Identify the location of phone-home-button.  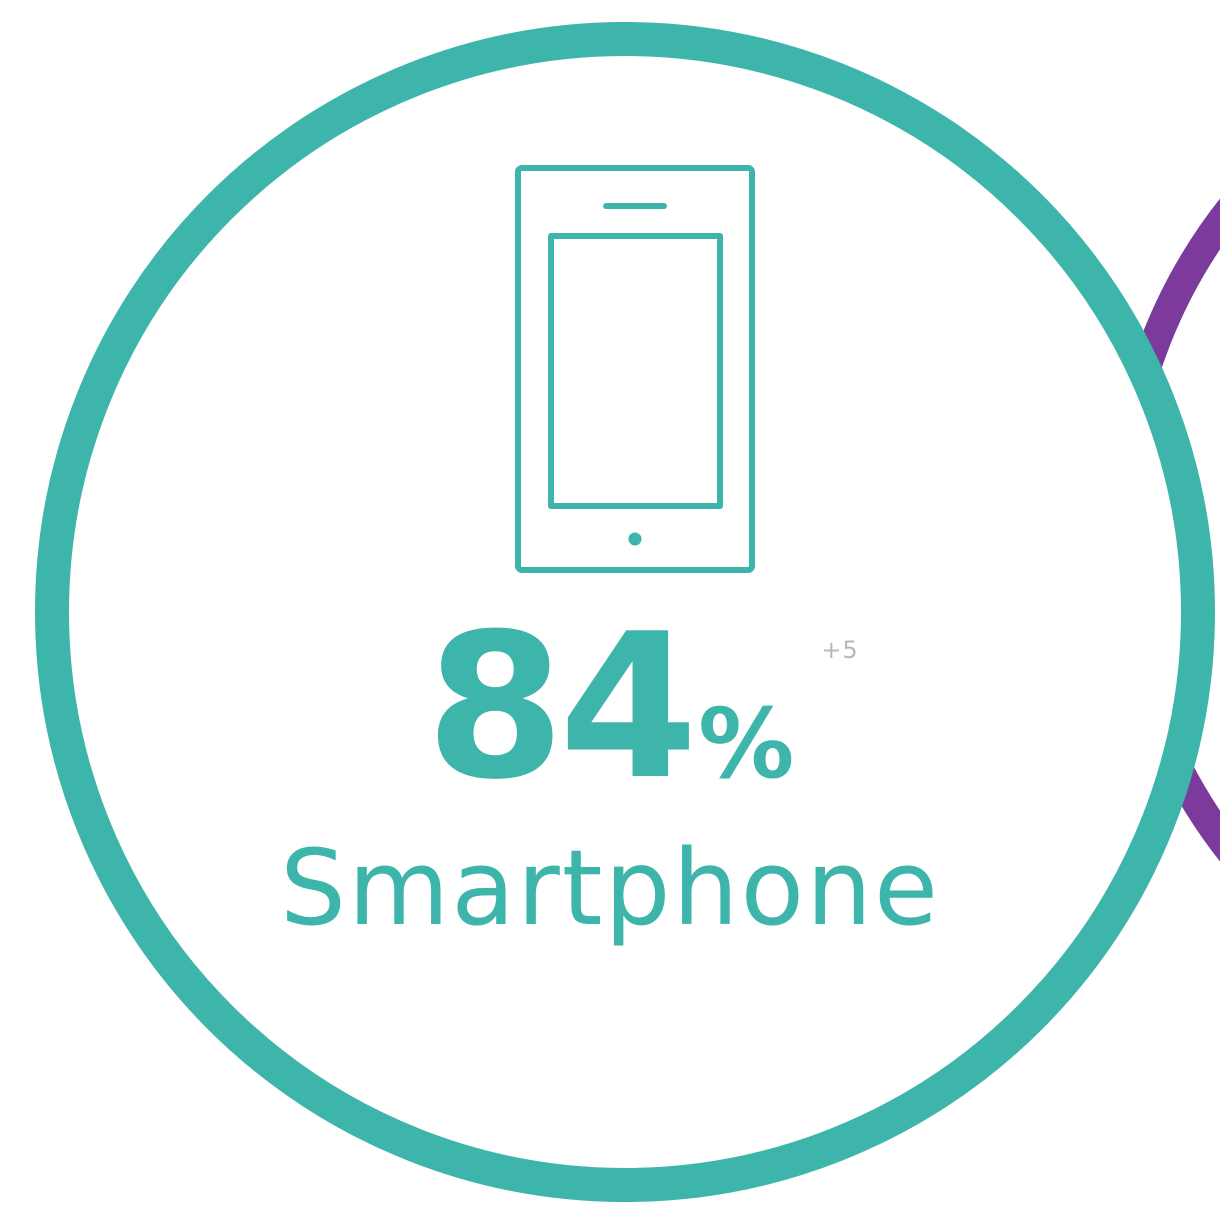
(635, 539).